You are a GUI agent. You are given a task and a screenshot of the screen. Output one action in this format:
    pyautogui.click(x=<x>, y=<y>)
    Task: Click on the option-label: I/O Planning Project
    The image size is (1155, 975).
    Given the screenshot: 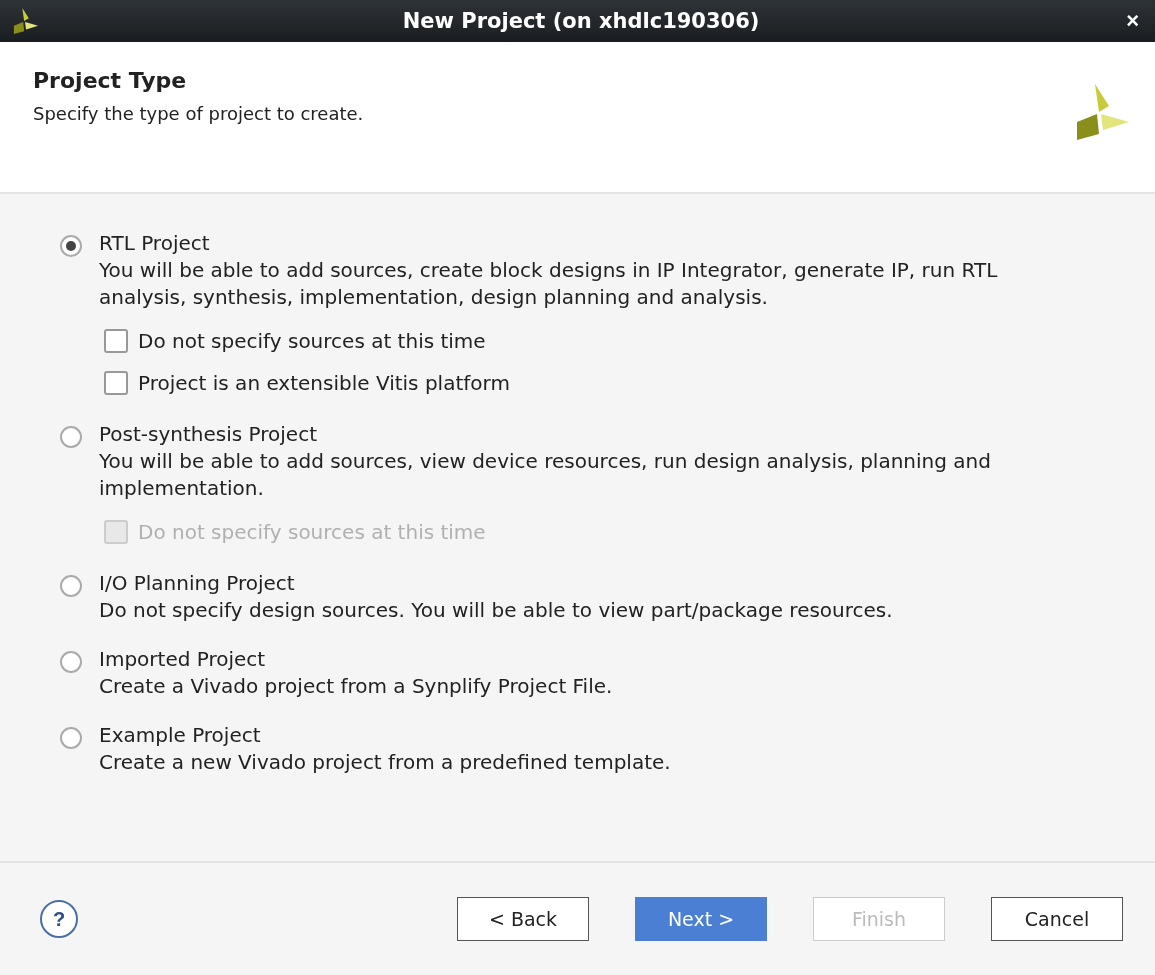 What is the action you would take?
    pyautogui.click(x=197, y=583)
    